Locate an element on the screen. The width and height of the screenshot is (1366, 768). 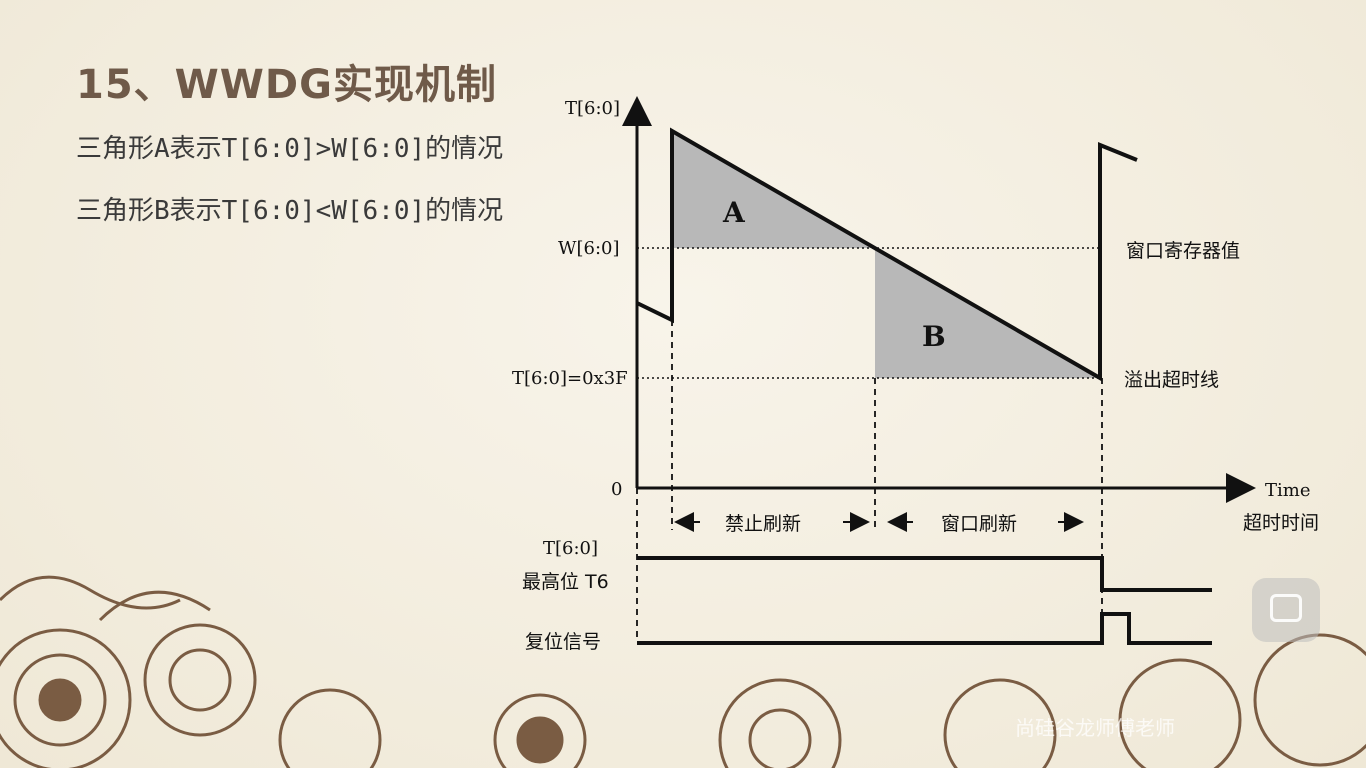
watermark-text: 尚硅谷龙师傅老师 is located at coordinates (1095, 728).